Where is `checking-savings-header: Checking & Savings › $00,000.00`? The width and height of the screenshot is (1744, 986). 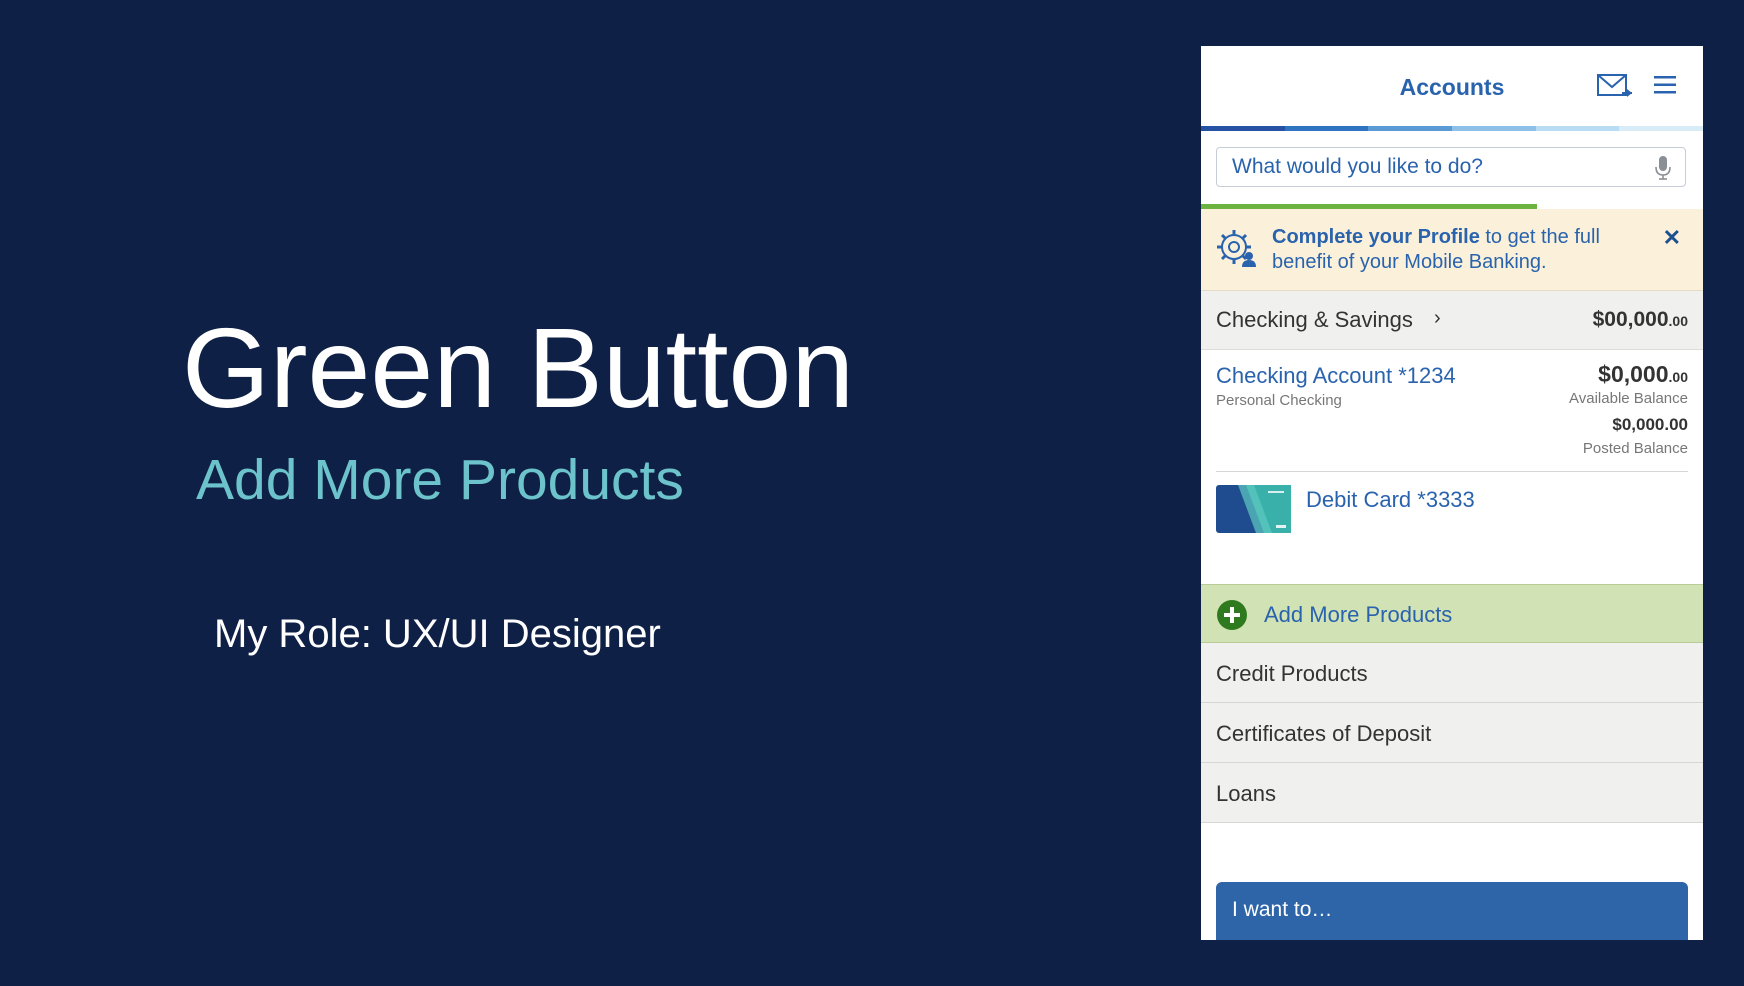
checking-savings-header: Checking & Savings › $00,000.00 is located at coordinates (1452, 320).